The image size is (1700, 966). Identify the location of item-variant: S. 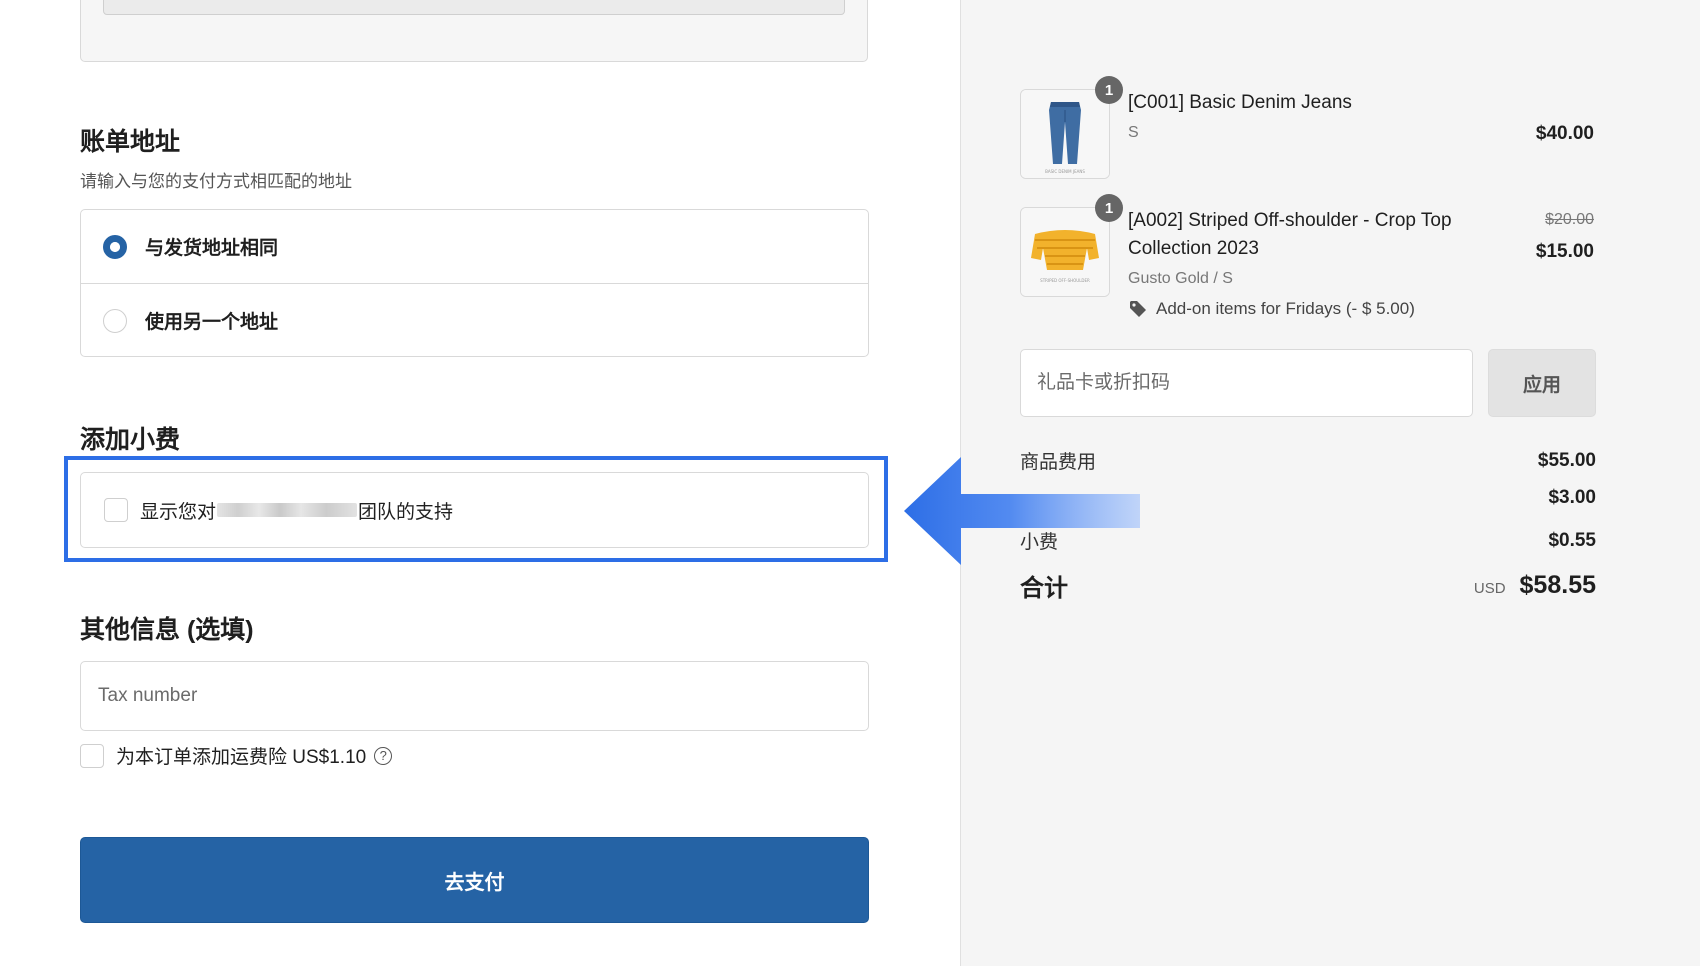
(1133, 132).